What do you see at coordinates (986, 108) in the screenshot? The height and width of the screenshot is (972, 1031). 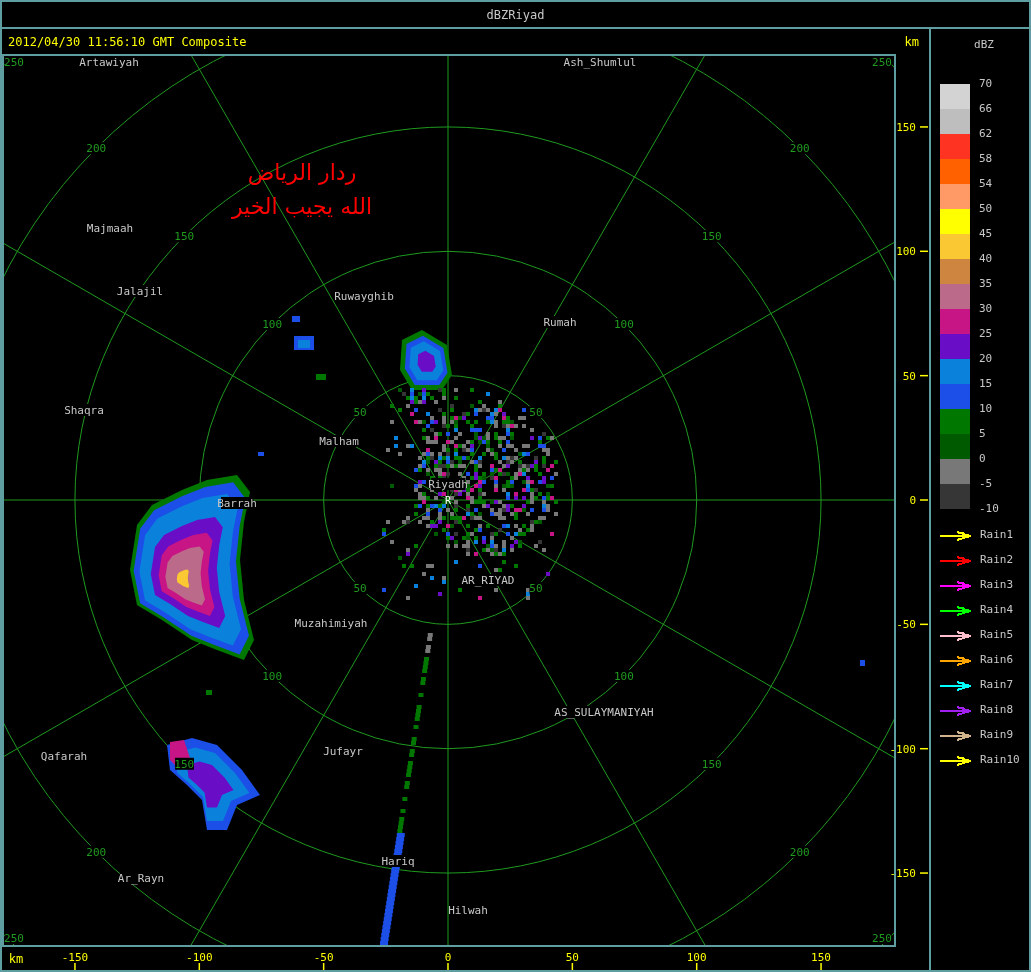 I see `legend-value: 66` at bounding box center [986, 108].